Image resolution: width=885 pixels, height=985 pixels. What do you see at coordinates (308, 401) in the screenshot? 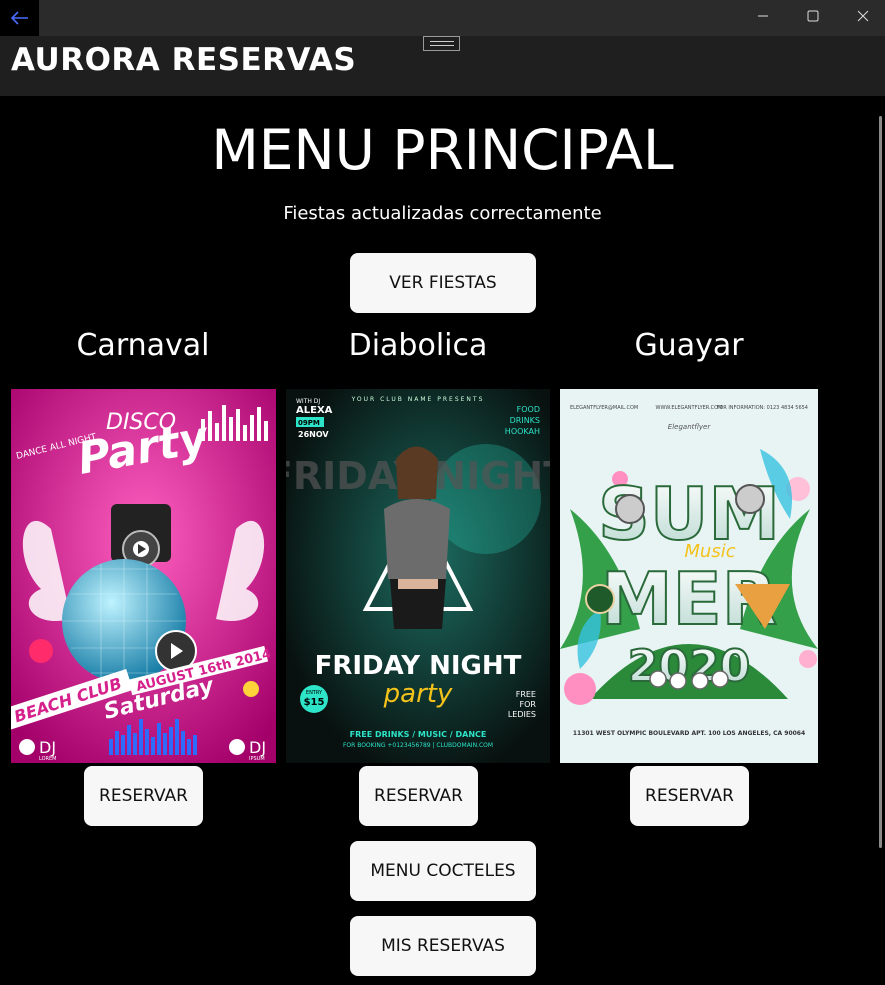
I see `poster2-with-dj: WITH DJ` at bounding box center [308, 401].